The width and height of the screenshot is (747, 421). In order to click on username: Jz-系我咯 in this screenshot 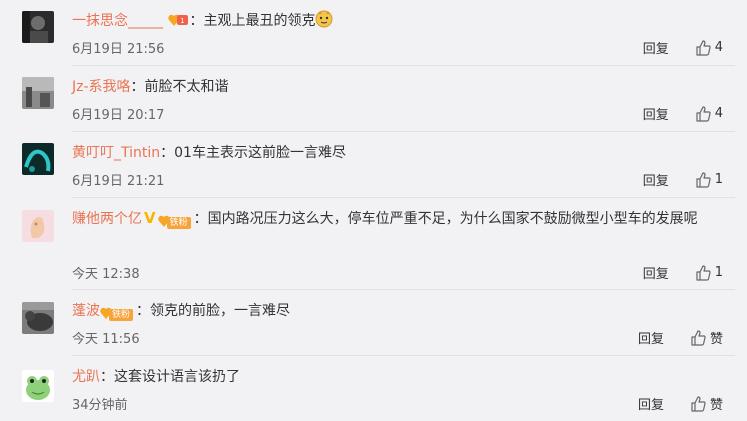, I will do `click(101, 87)`.